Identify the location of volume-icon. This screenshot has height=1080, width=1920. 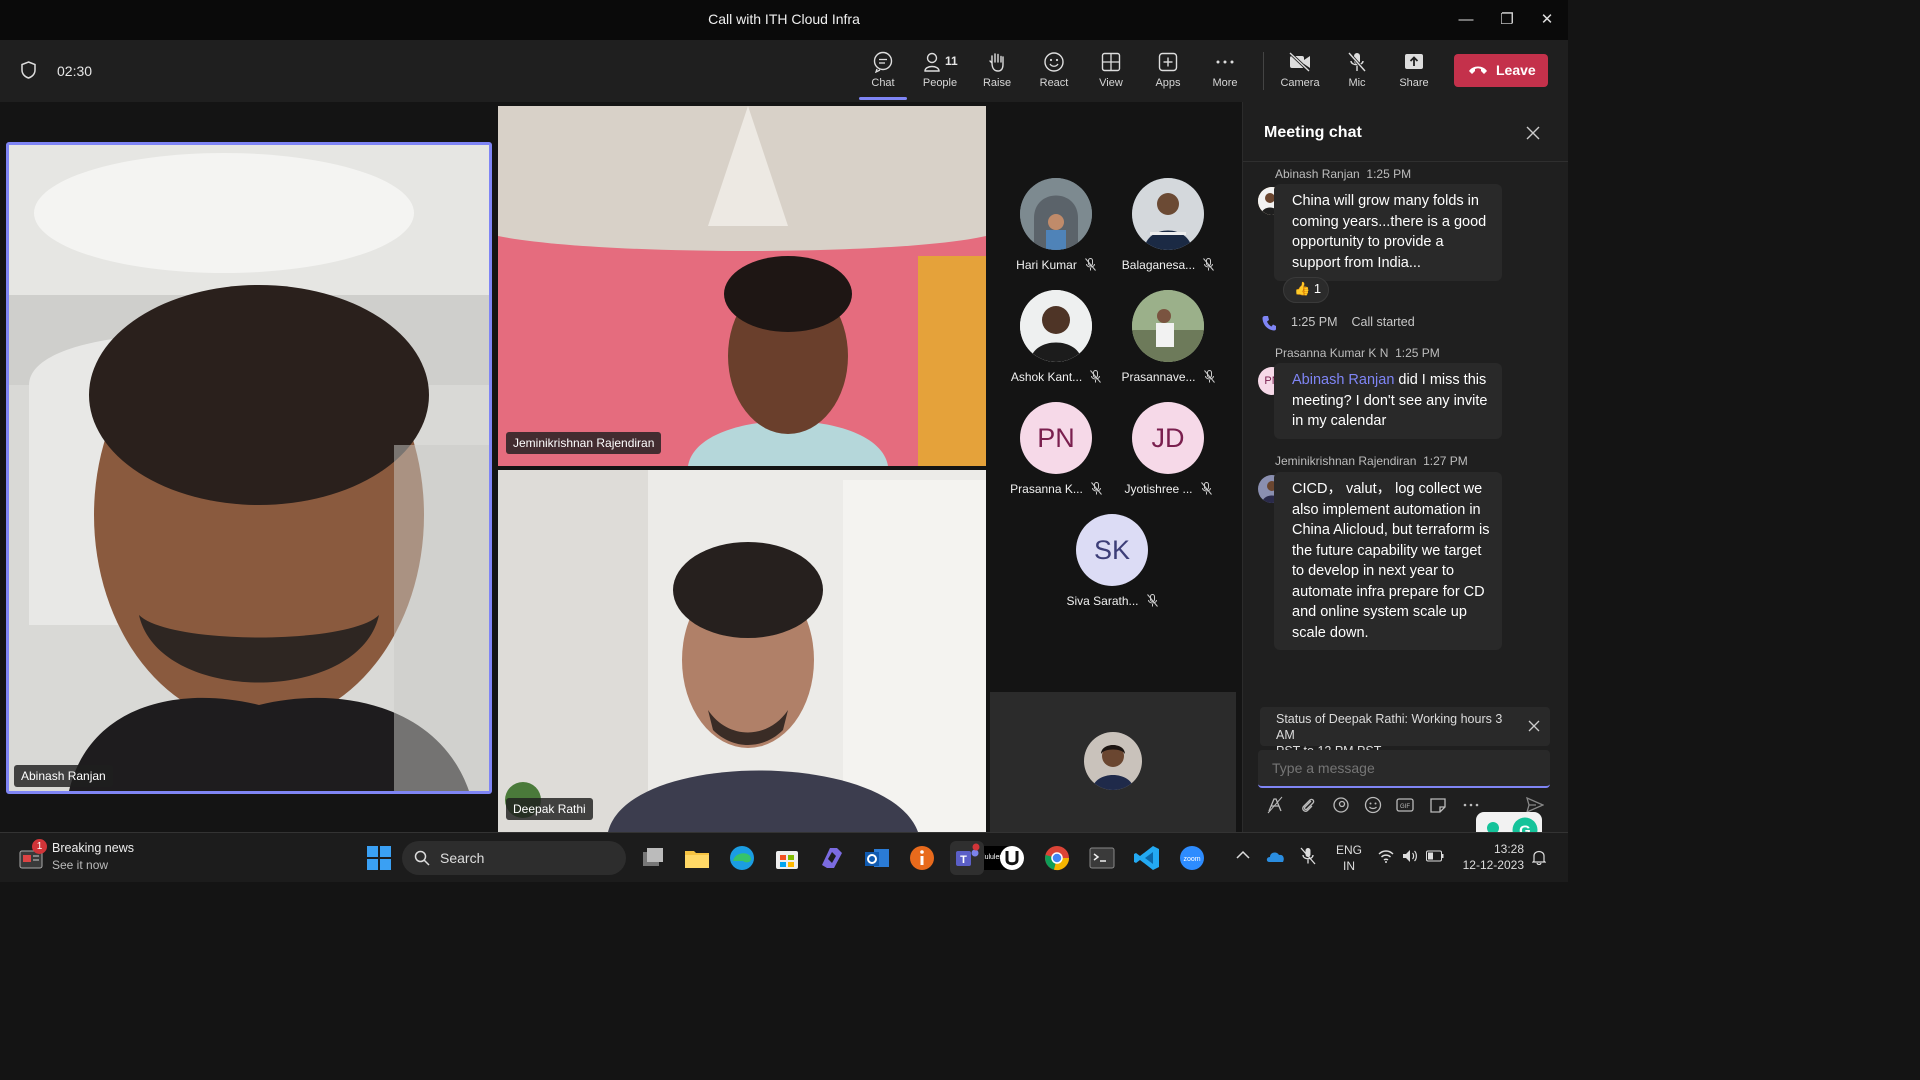
(1410, 857).